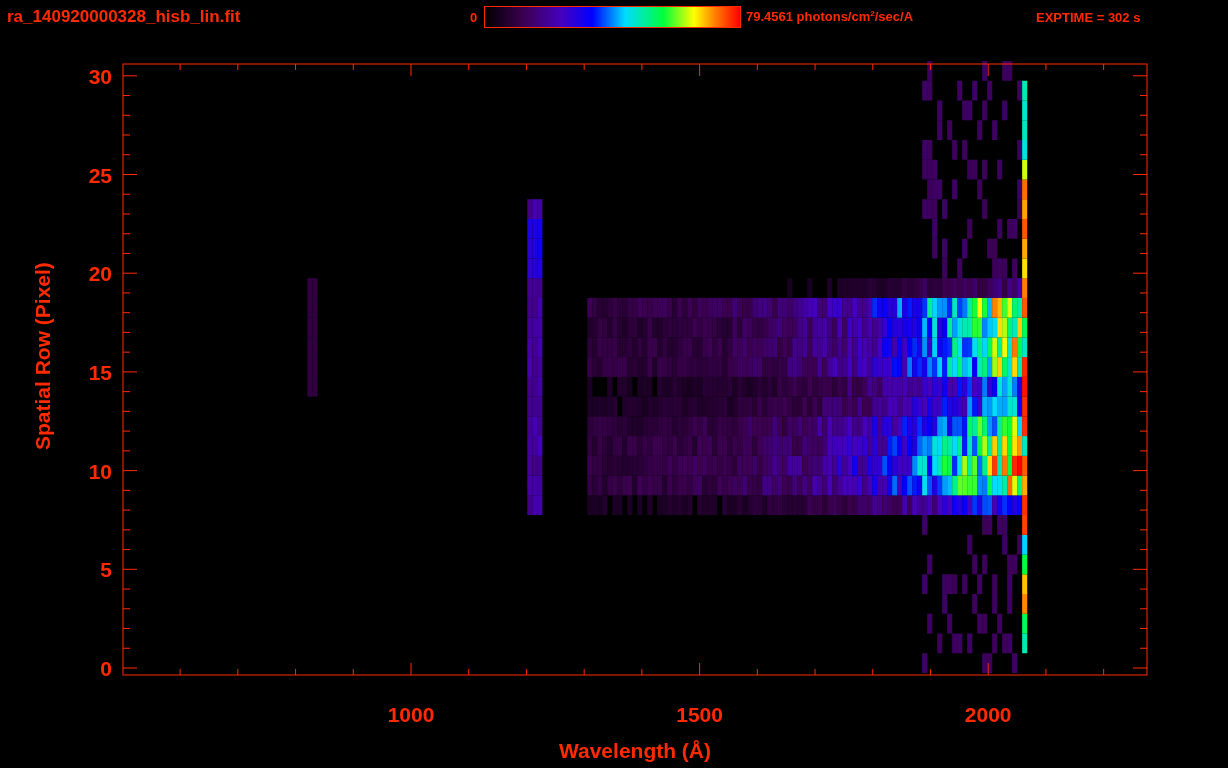  What do you see at coordinates (635, 750) in the screenshot?
I see `x-axis-label: Wavelength (Å)` at bounding box center [635, 750].